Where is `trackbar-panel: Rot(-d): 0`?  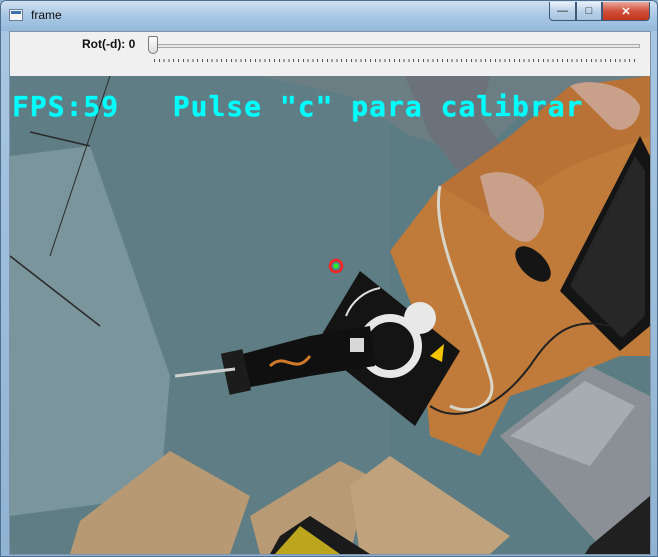
trackbar-panel: Rot(-d): 0 is located at coordinates (330, 54).